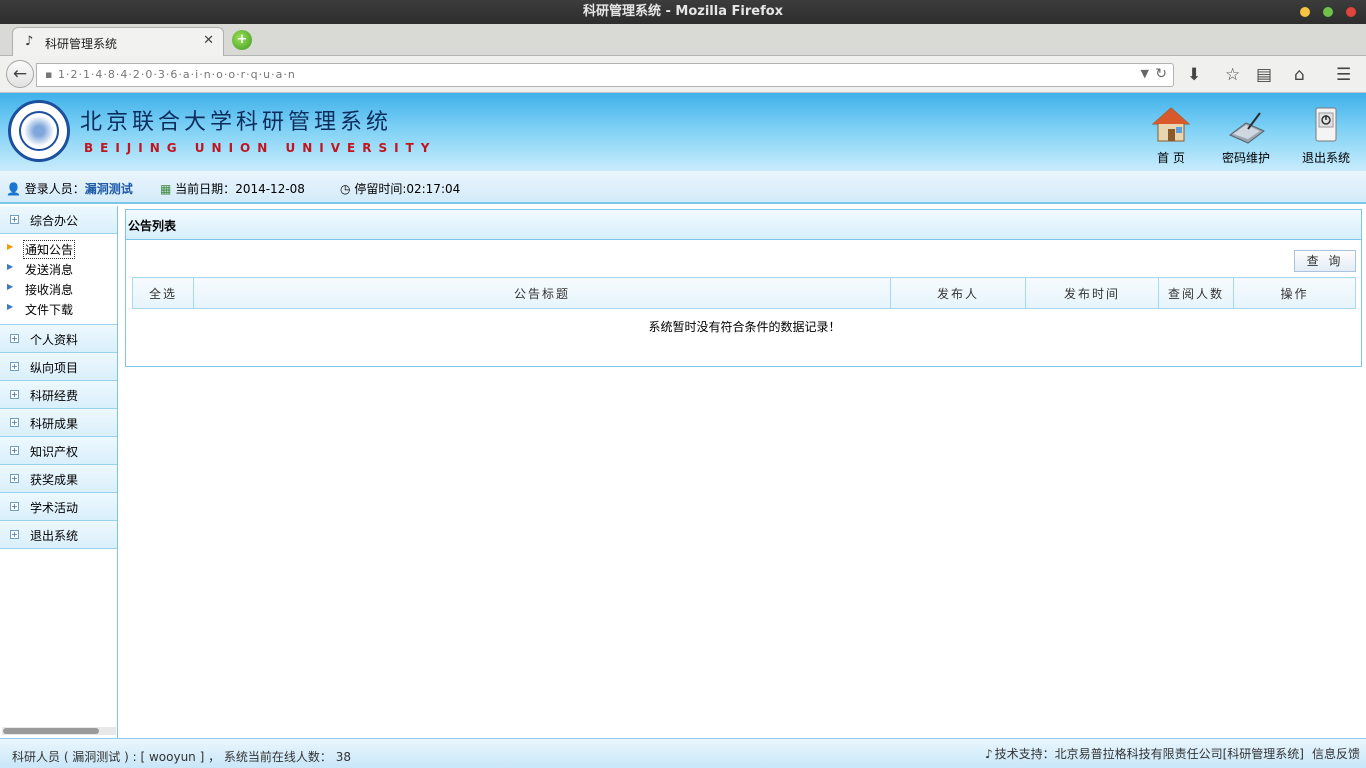  What do you see at coordinates (260, 148) in the screenshot?
I see `system-subtitle: BEIJING UNION UNIVERSITY` at bounding box center [260, 148].